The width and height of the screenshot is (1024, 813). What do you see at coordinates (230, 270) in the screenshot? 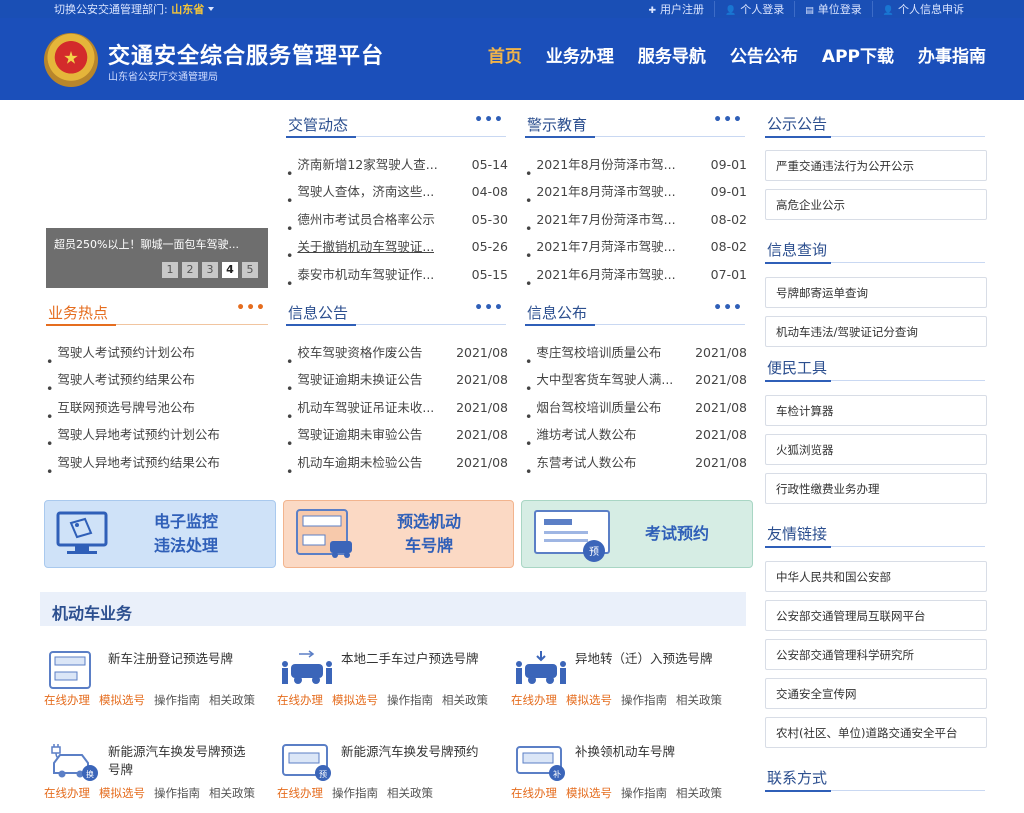
I see `carousel-page-active: 4` at bounding box center [230, 270].